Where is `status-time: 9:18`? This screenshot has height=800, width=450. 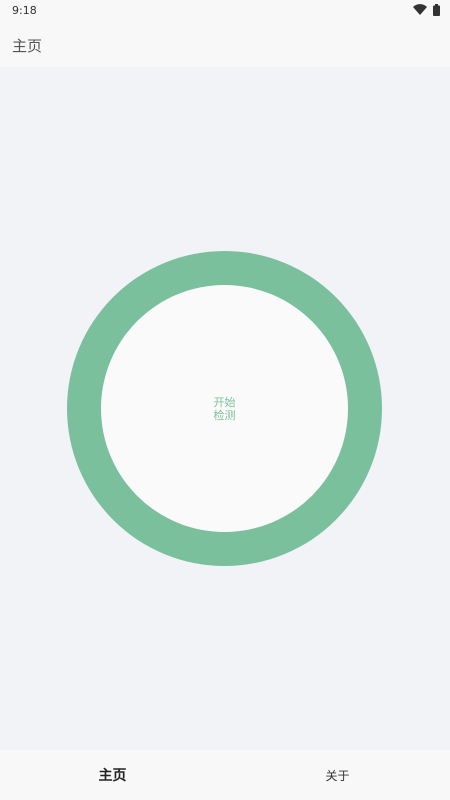 status-time: 9:18 is located at coordinates (24, 10).